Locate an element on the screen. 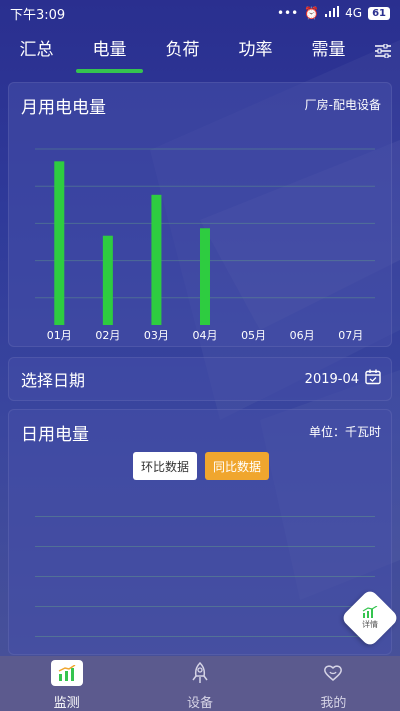 The height and width of the screenshot is (711, 400). chart-icon is located at coordinates (370, 612).